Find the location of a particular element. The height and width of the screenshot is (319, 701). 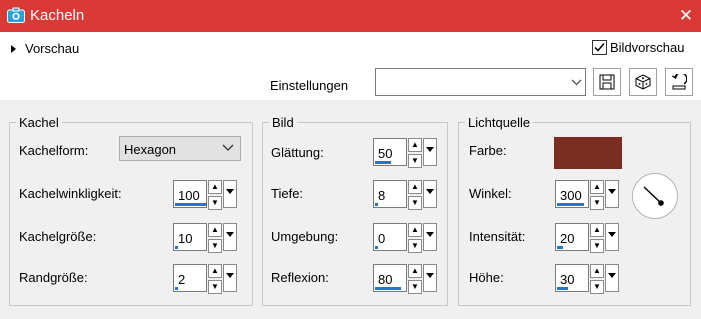

tile-size-menu-button is located at coordinates (230, 237).